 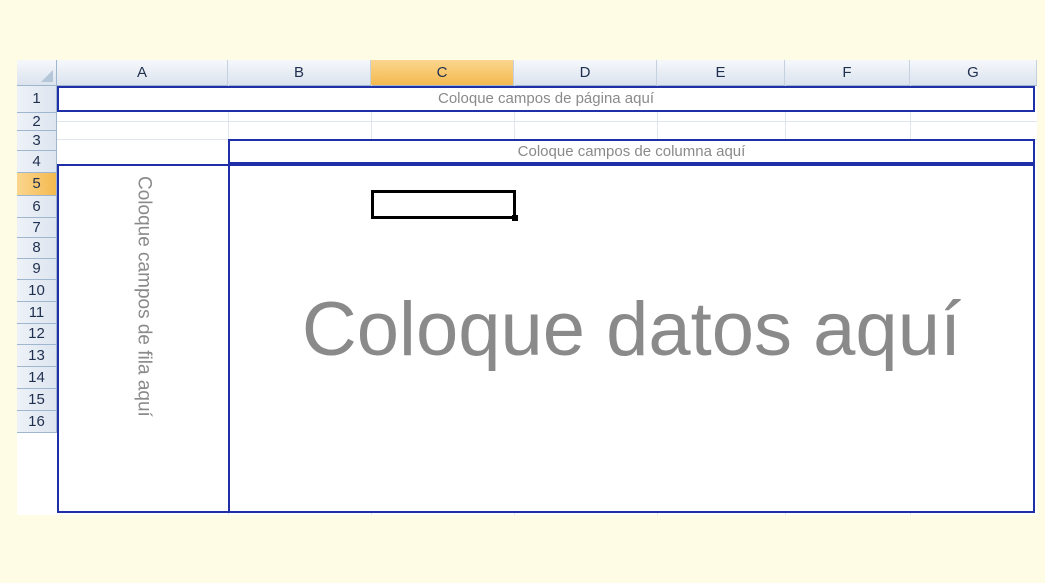 What do you see at coordinates (37, 72) in the screenshot?
I see `select-all-corner` at bounding box center [37, 72].